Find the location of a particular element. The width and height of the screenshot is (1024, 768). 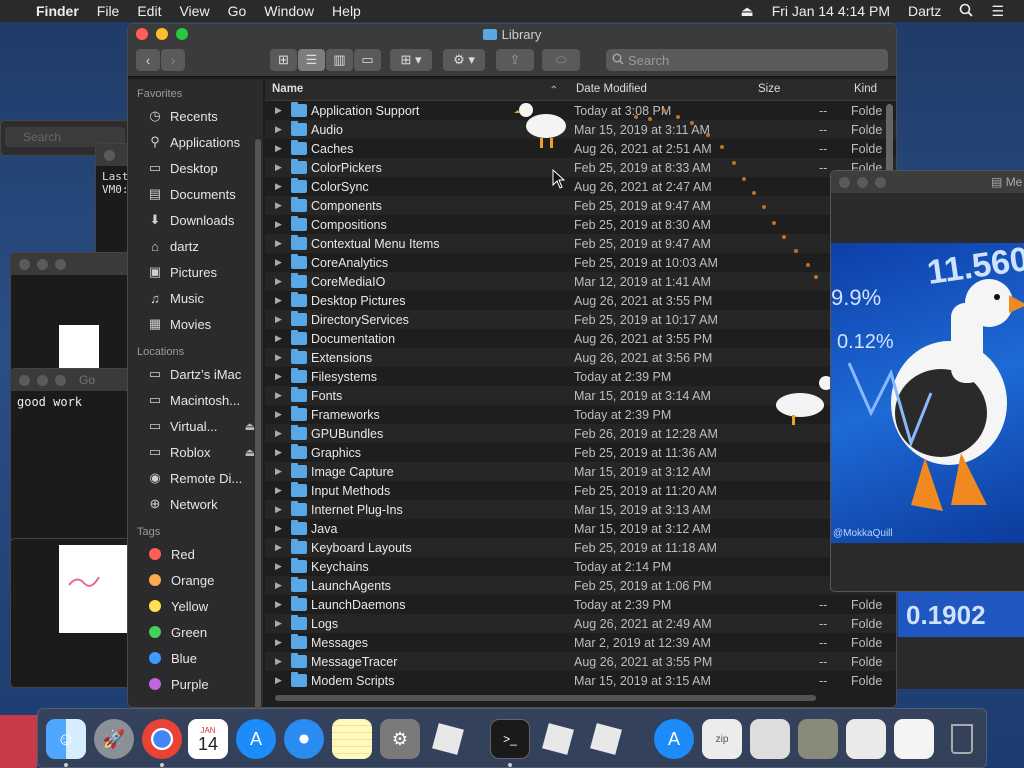

sidebar-item-documents: ▤ Documents is located at coordinates (195, 194).